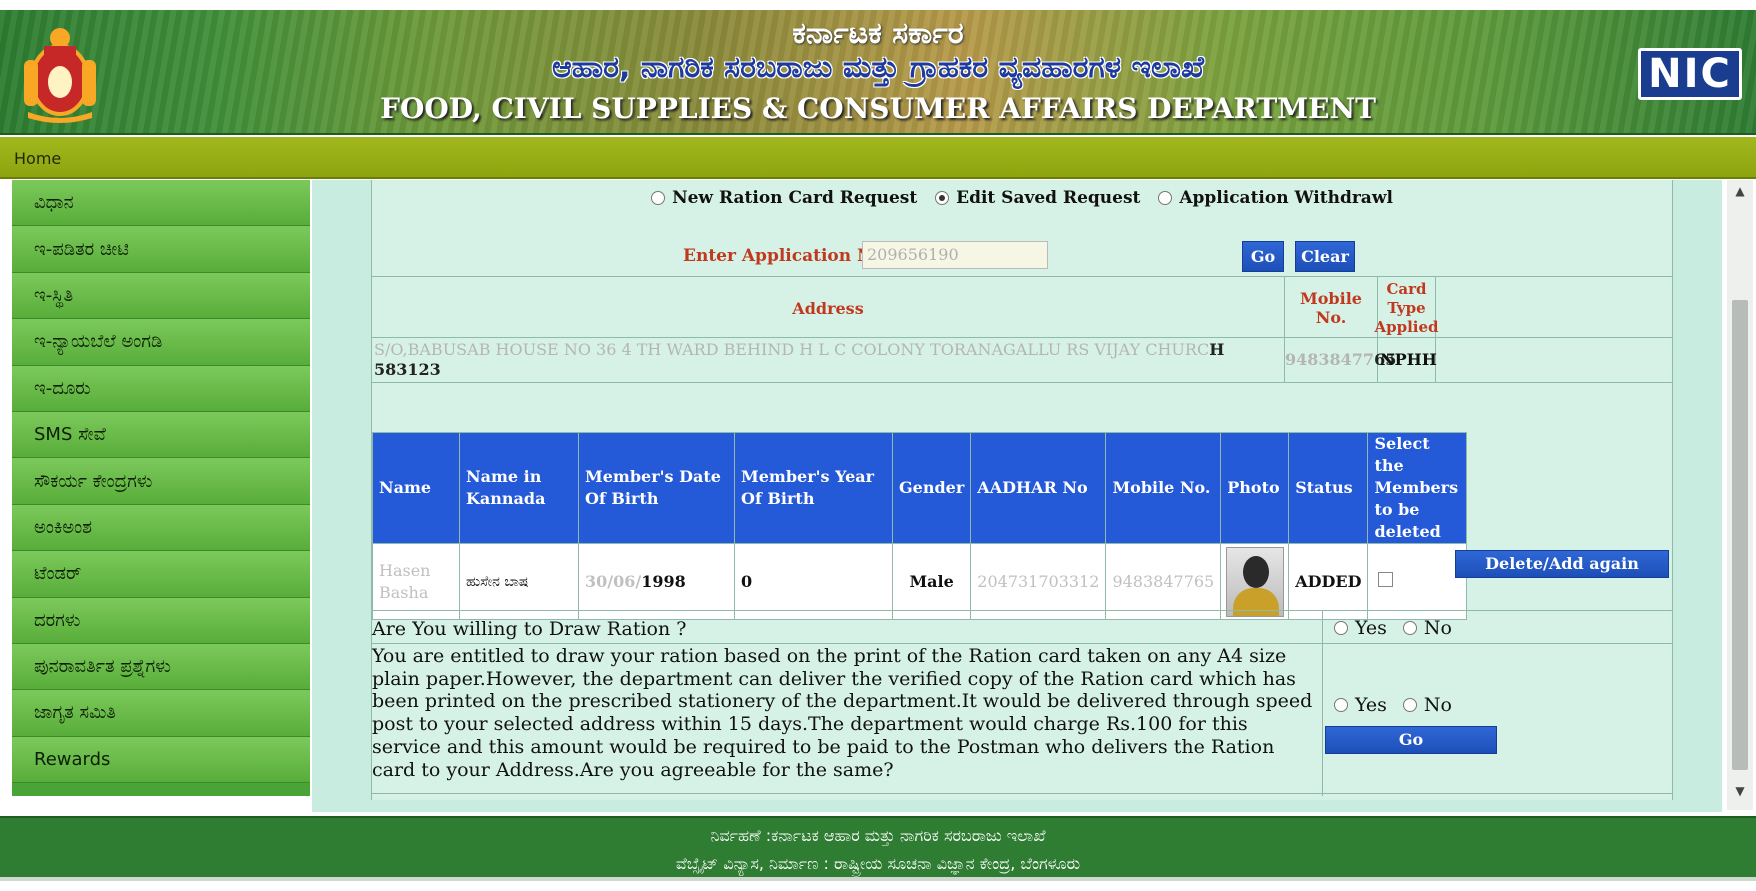 This screenshot has width=1756, height=891. Describe the element at coordinates (1740, 535) in the screenshot. I see `scroll-thumb` at that location.